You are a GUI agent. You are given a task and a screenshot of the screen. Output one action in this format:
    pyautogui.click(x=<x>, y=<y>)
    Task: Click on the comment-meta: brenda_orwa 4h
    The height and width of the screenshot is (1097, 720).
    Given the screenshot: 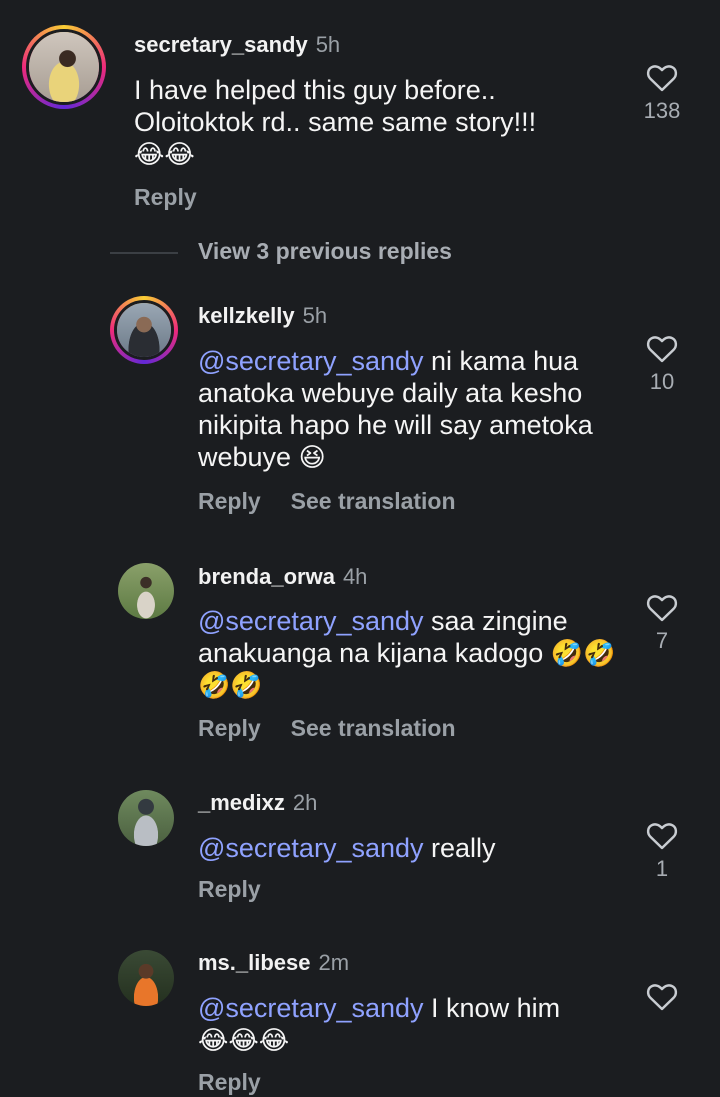 What is the action you would take?
    pyautogui.click(x=282, y=577)
    